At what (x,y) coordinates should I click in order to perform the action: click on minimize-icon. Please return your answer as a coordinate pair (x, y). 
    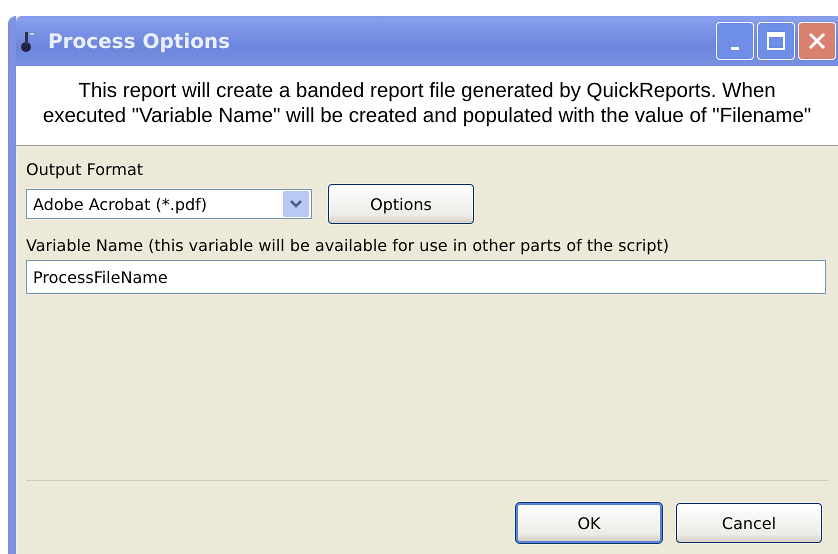
    Looking at the image, I should click on (735, 48).